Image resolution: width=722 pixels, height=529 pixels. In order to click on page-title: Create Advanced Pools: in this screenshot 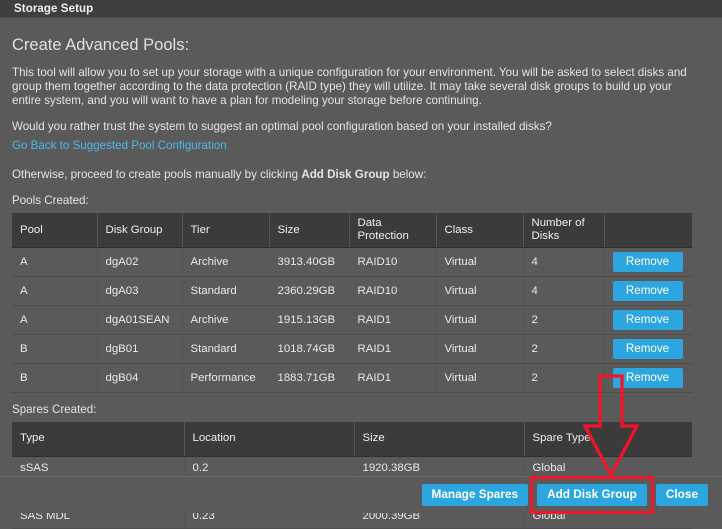, I will do `click(101, 45)`.